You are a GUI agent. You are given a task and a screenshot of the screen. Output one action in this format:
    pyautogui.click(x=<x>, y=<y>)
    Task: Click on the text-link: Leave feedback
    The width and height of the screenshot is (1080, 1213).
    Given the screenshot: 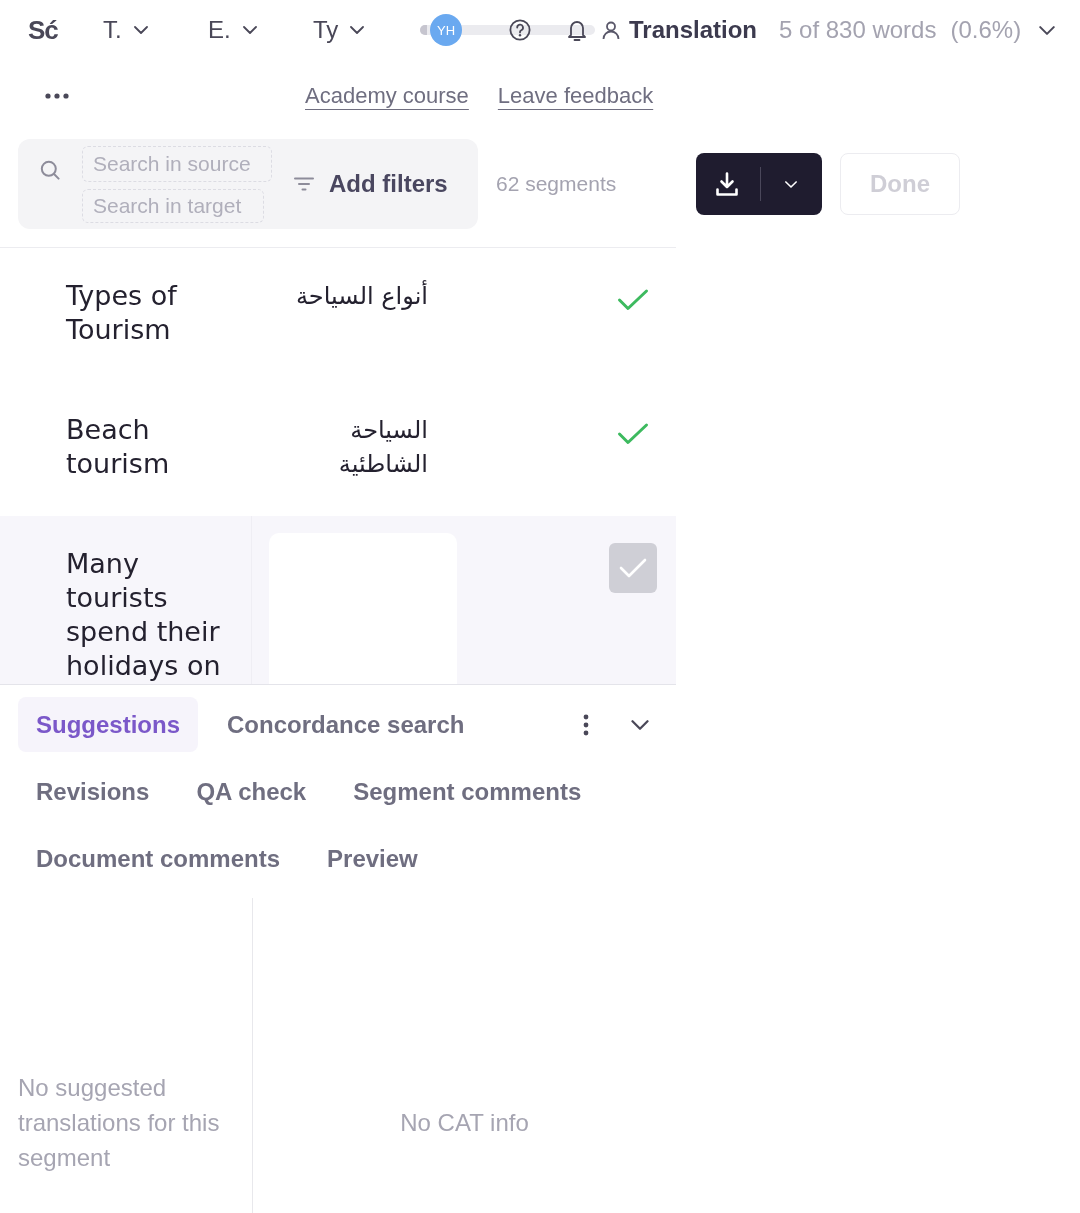 What is the action you would take?
    pyautogui.click(x=575, y=96)
    